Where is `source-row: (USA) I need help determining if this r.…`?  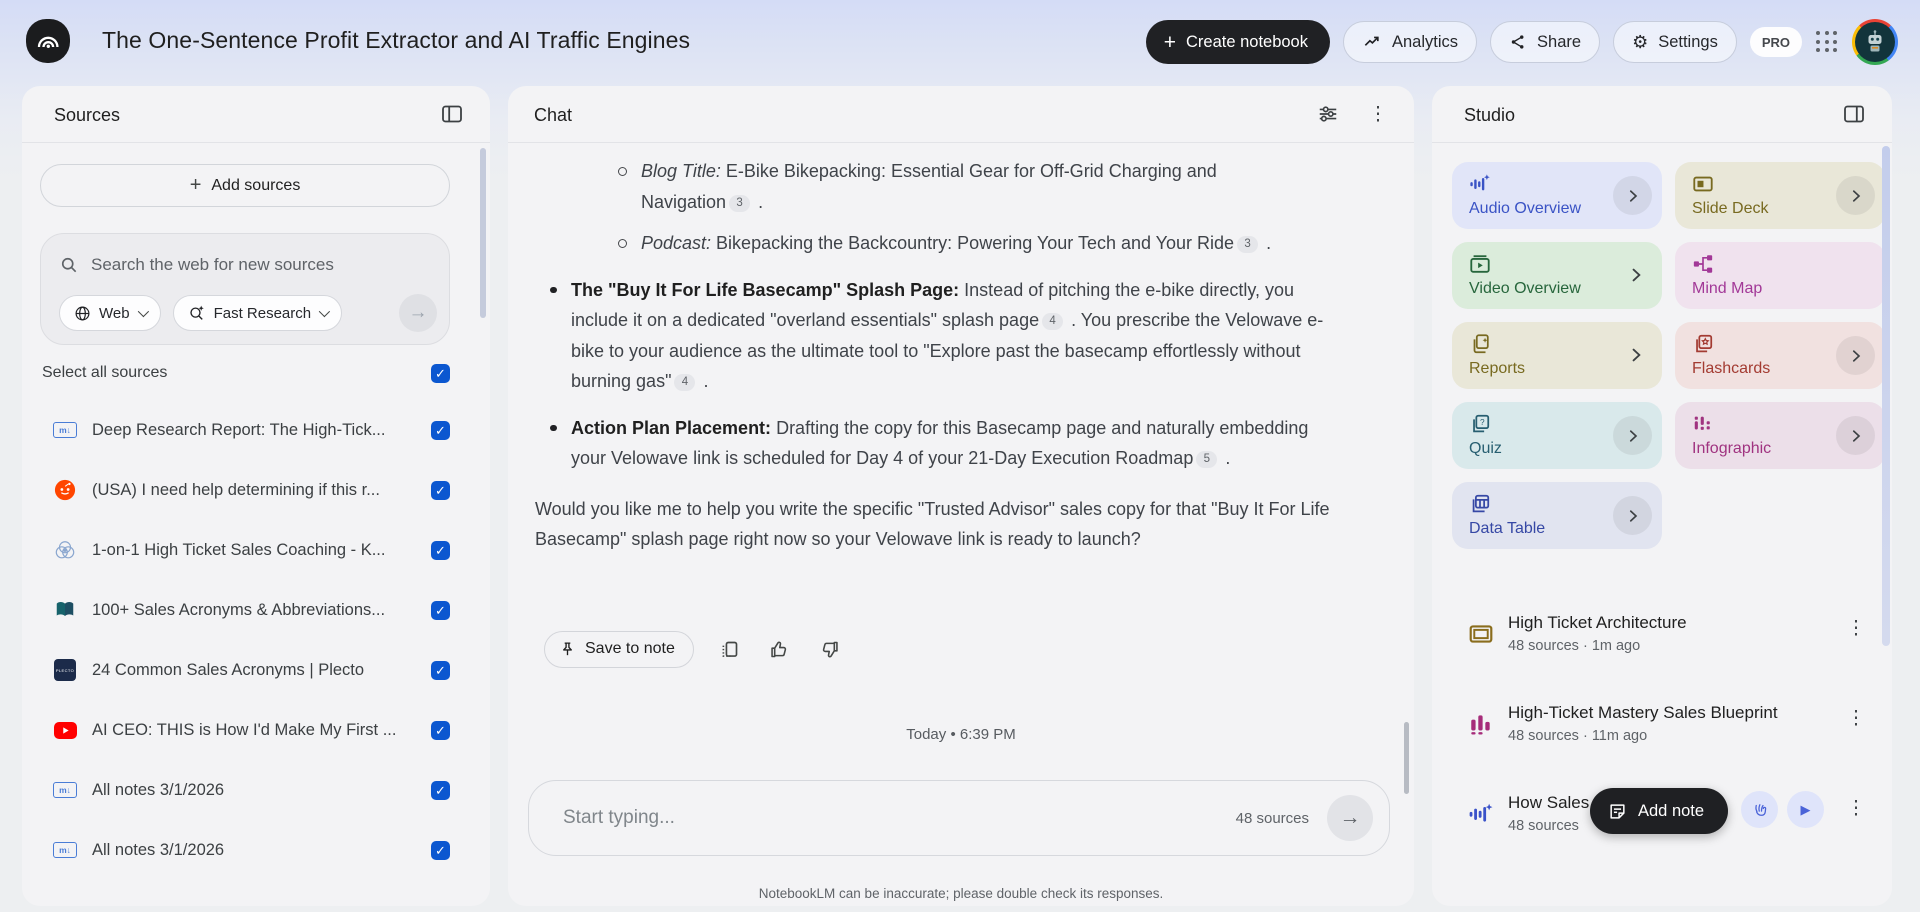 source-row: (USA) I need help determining if this r.… is located at coordinates (246, 490).